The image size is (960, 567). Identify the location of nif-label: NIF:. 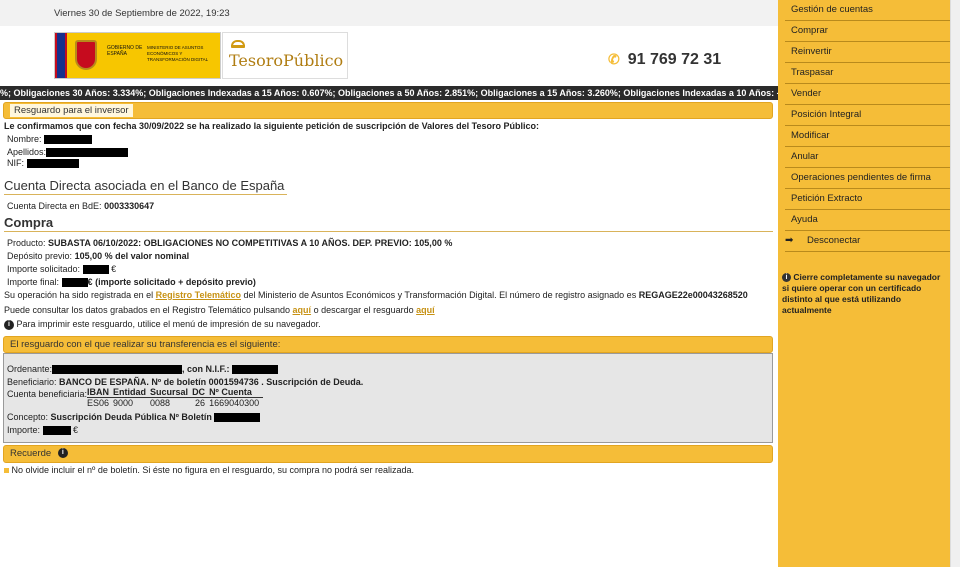
(15, 163).